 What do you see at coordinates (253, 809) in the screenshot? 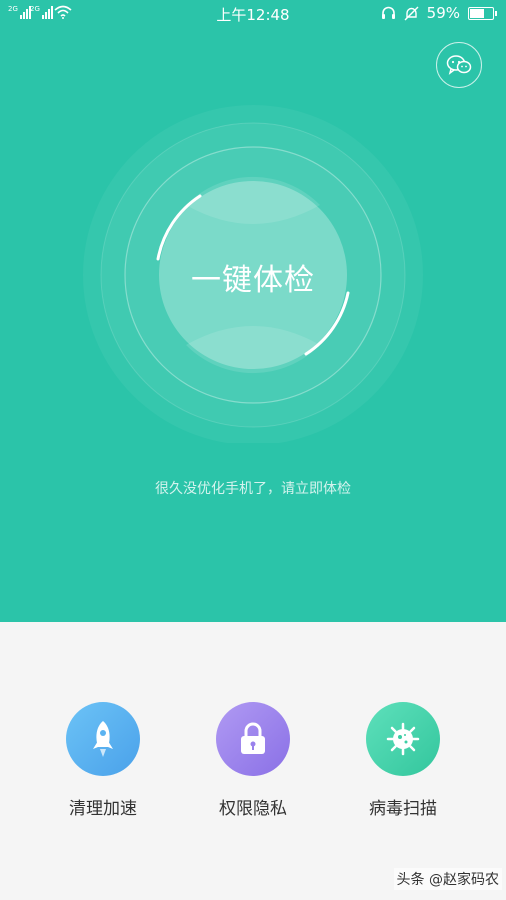
I see `feature-label: 权限隐私` at bounding box center [253, 809].